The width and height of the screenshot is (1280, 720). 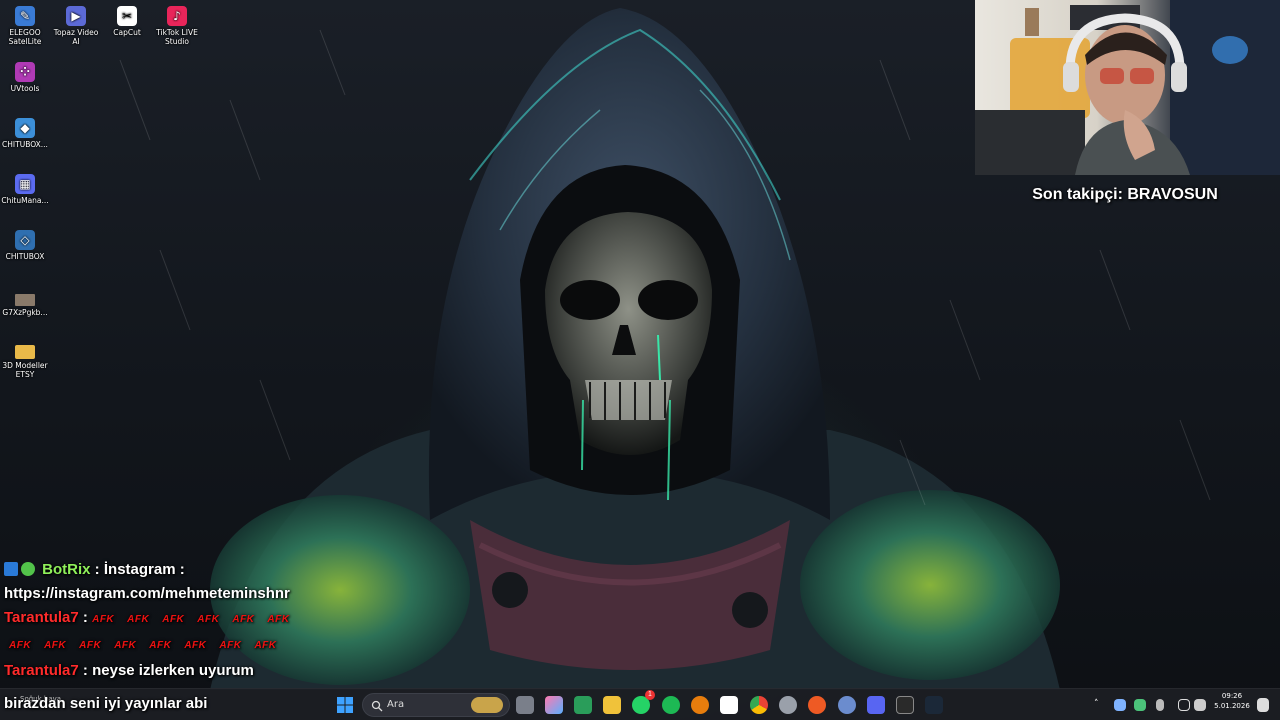 I want to click on tray-cloud-icon, so click(x=1120, y=705).